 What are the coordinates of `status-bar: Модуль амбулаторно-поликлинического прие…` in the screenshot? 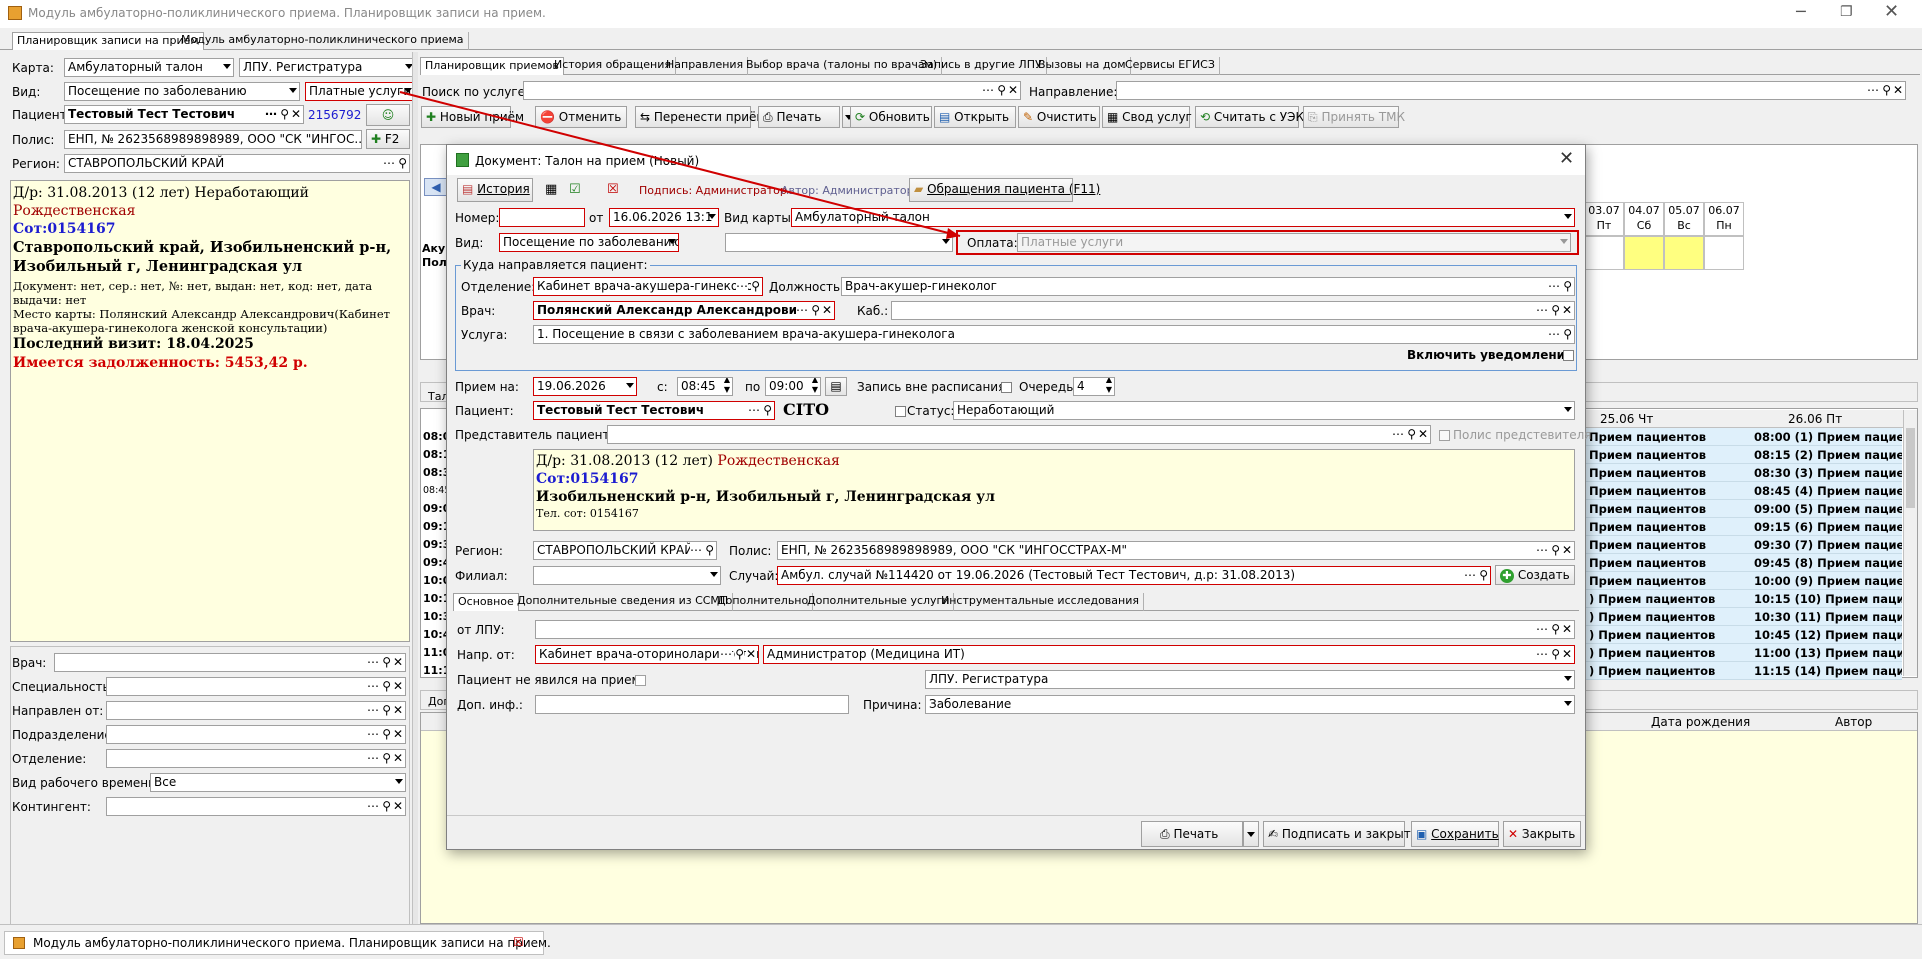 It's located at (961, 941).